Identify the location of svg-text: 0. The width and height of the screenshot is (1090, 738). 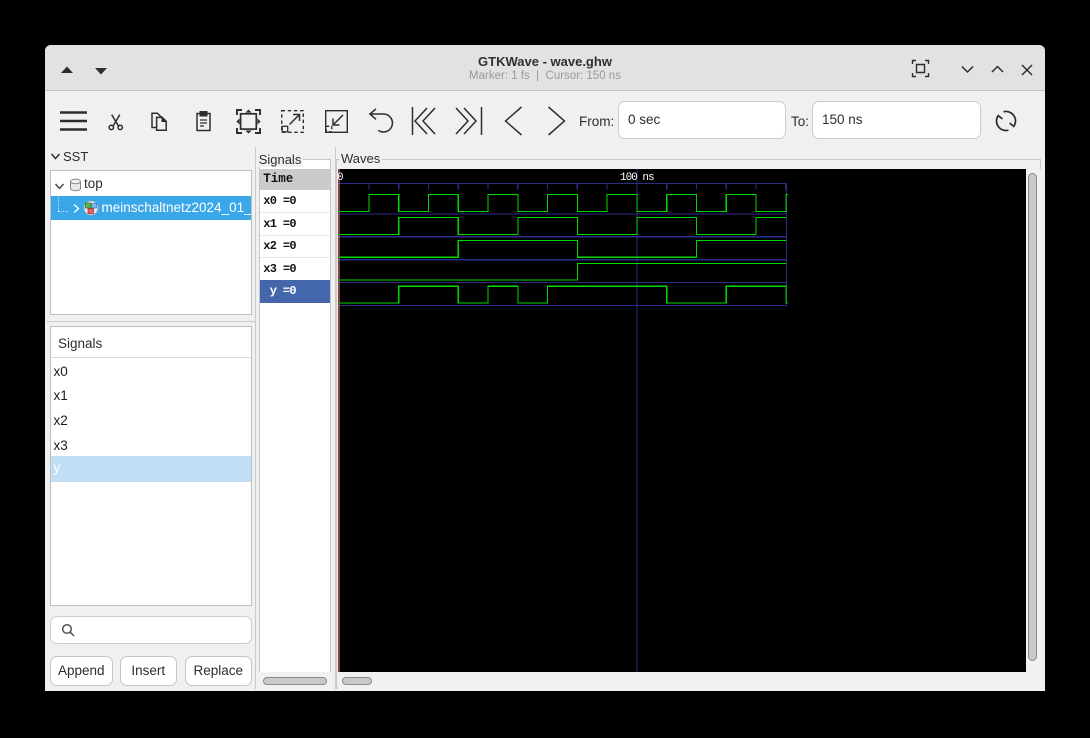
(340, 178).